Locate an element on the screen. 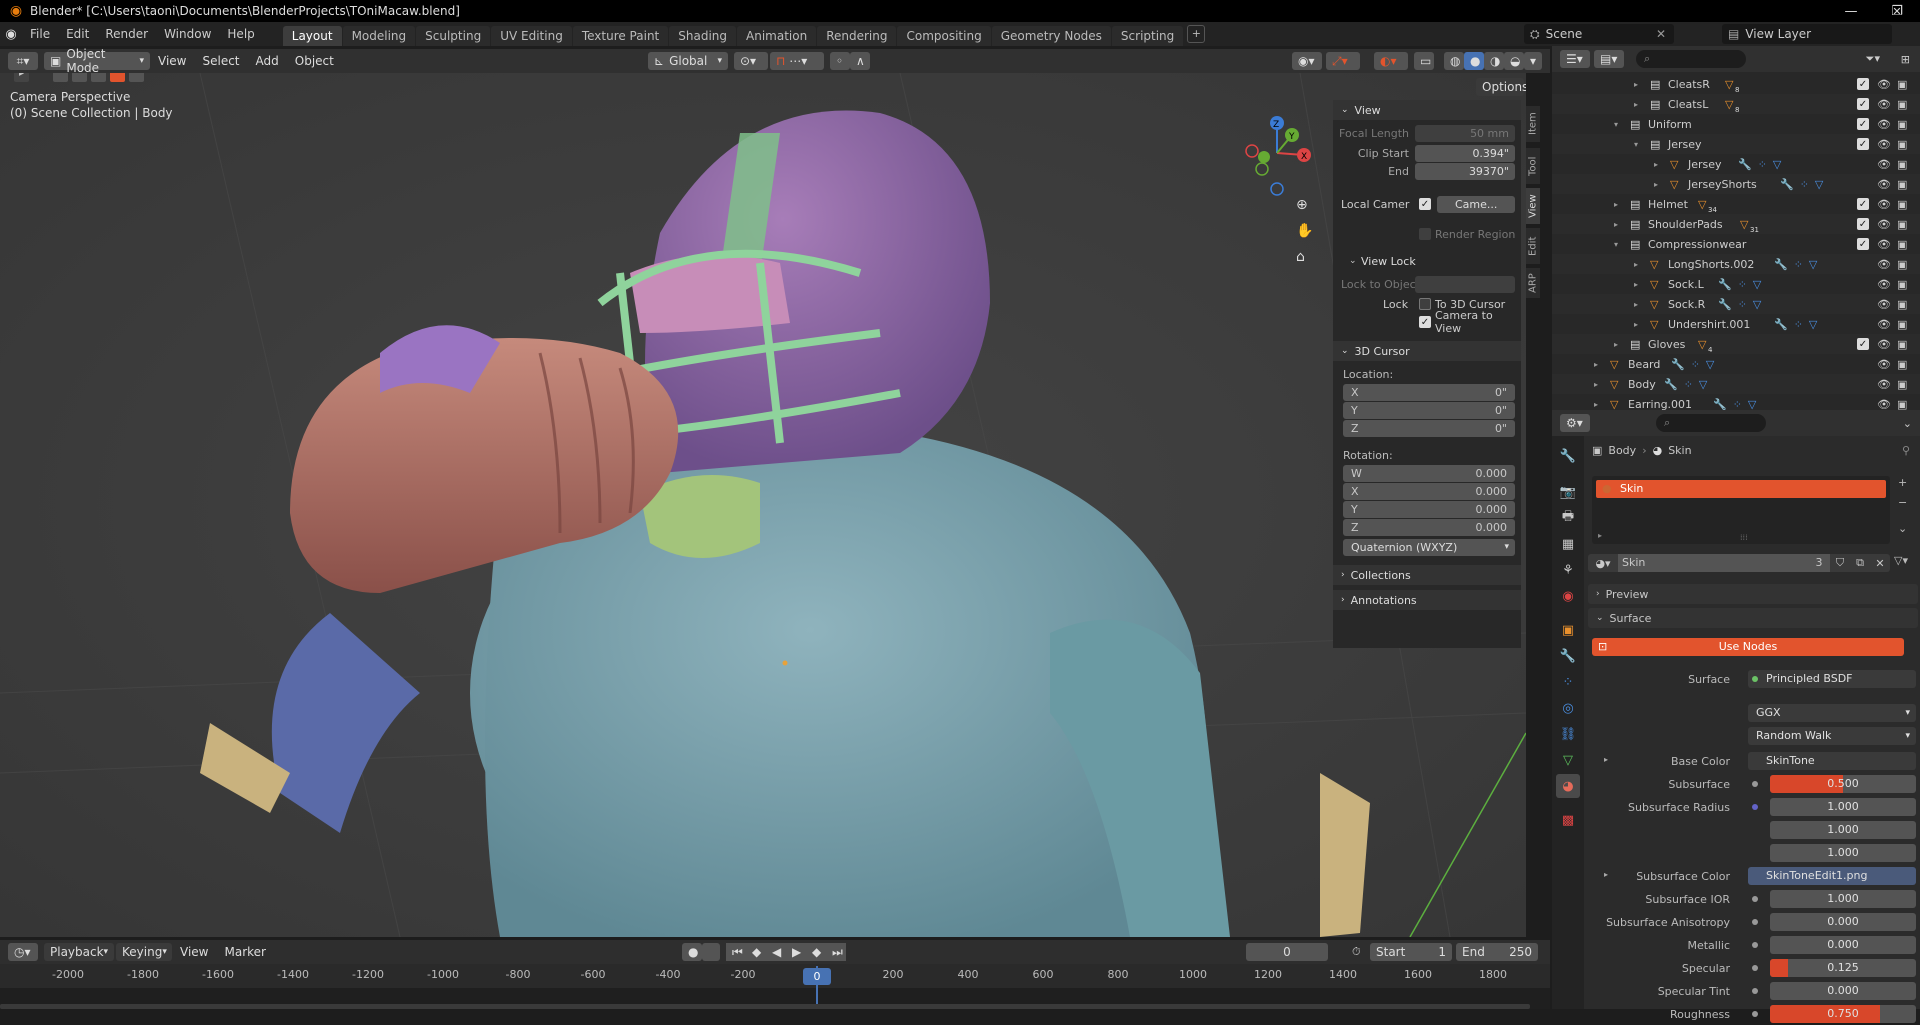 This screenshot has width=1920, height=1025. camera-to-view-checkbox: ✓ is located at coordinates (1425, 322).